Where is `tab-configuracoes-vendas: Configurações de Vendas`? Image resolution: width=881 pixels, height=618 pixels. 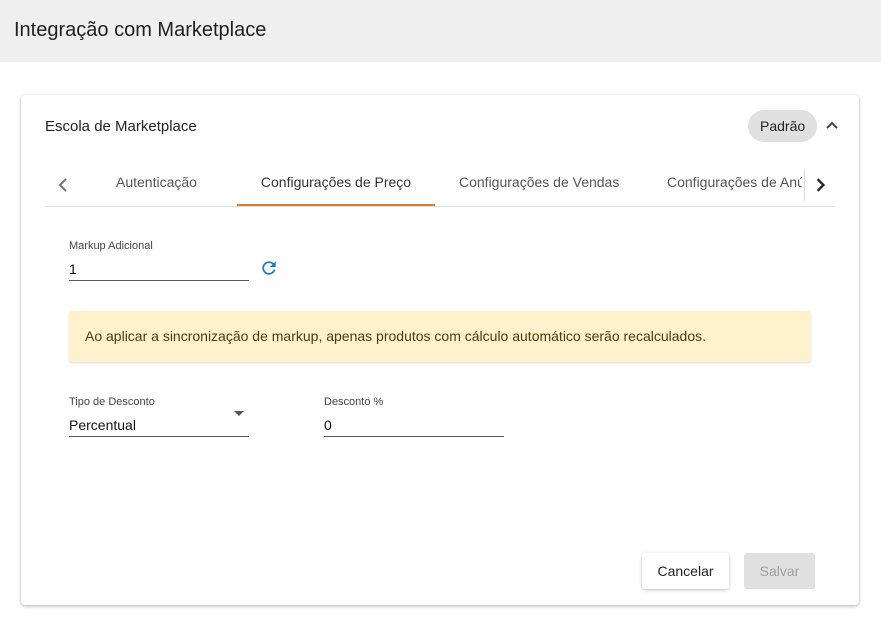
tab-configuracoes-vendas: Configurações de Vendas is located at coordinates (539, 184).